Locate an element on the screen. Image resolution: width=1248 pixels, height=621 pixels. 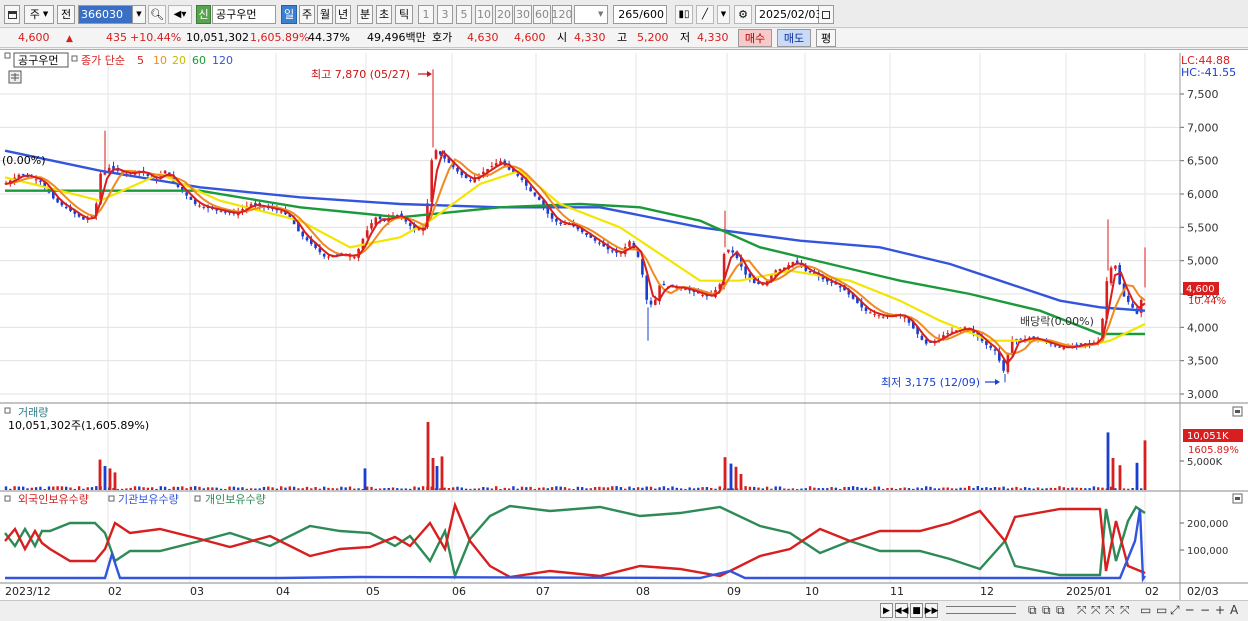
interval-10: 10 is located at coordinates (484, 14).